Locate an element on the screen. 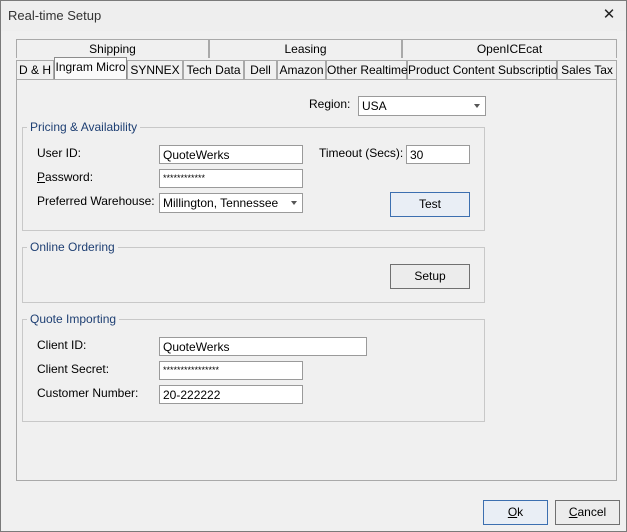 This screenshot has width=627, height=532. password-label-text: assword: is located at coordinates (69, 177).